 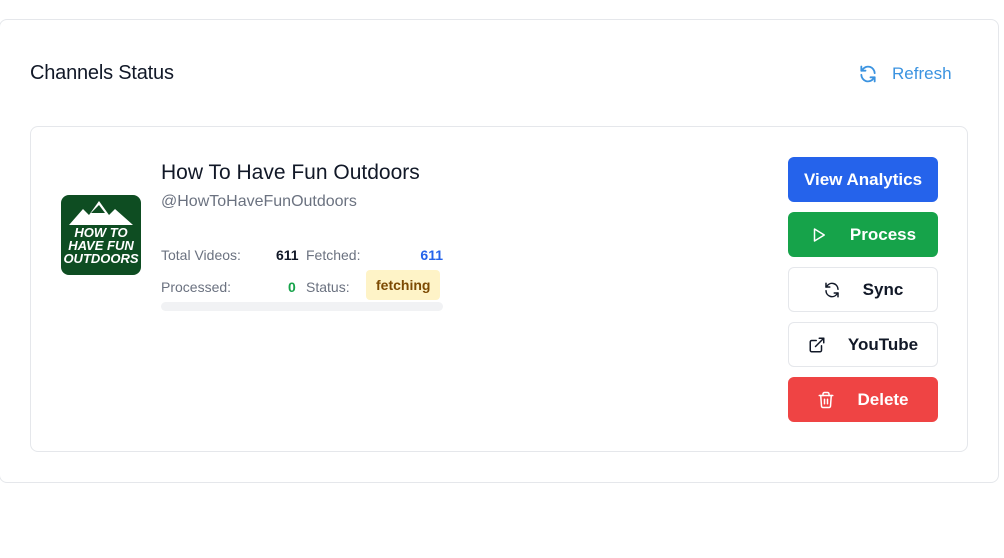 What do you see at coordinates (100, 258) in the screenshot?
I see `logo-text-3: OUTDOORS` at bounding box center [100, 258].